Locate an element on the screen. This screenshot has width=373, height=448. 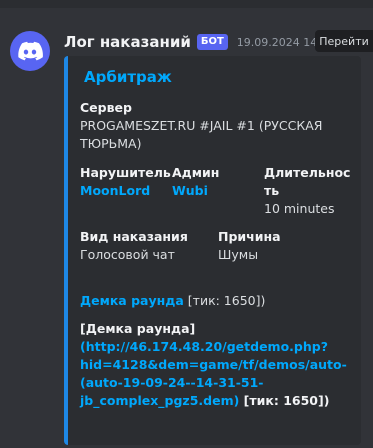
top-divider is located at coordinates (186, 4).